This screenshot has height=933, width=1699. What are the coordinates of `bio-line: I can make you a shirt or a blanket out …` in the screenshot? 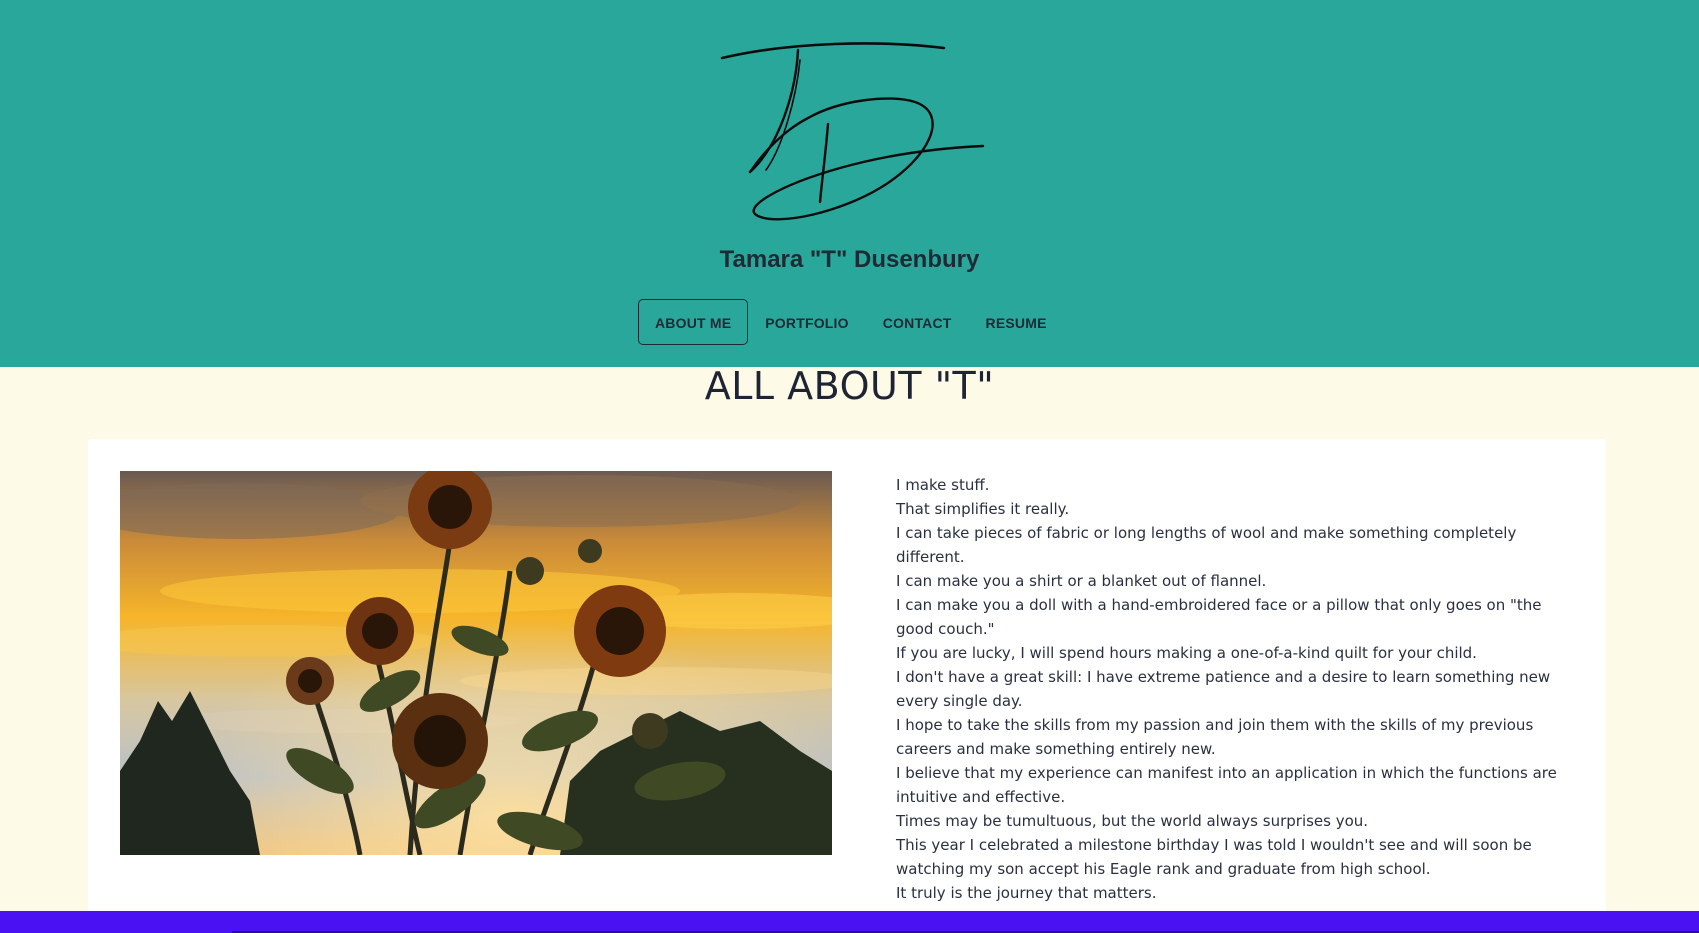 It's located at (1081, 581).